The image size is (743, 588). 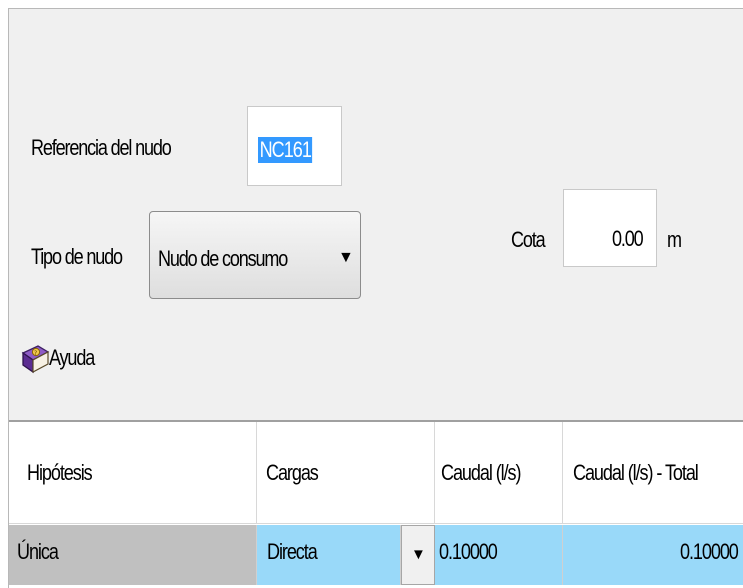 What do you see at coordinates (346, 473) in the screenshot?
I see `column-header-loads: Cargas` at bounding box center [346, 473].